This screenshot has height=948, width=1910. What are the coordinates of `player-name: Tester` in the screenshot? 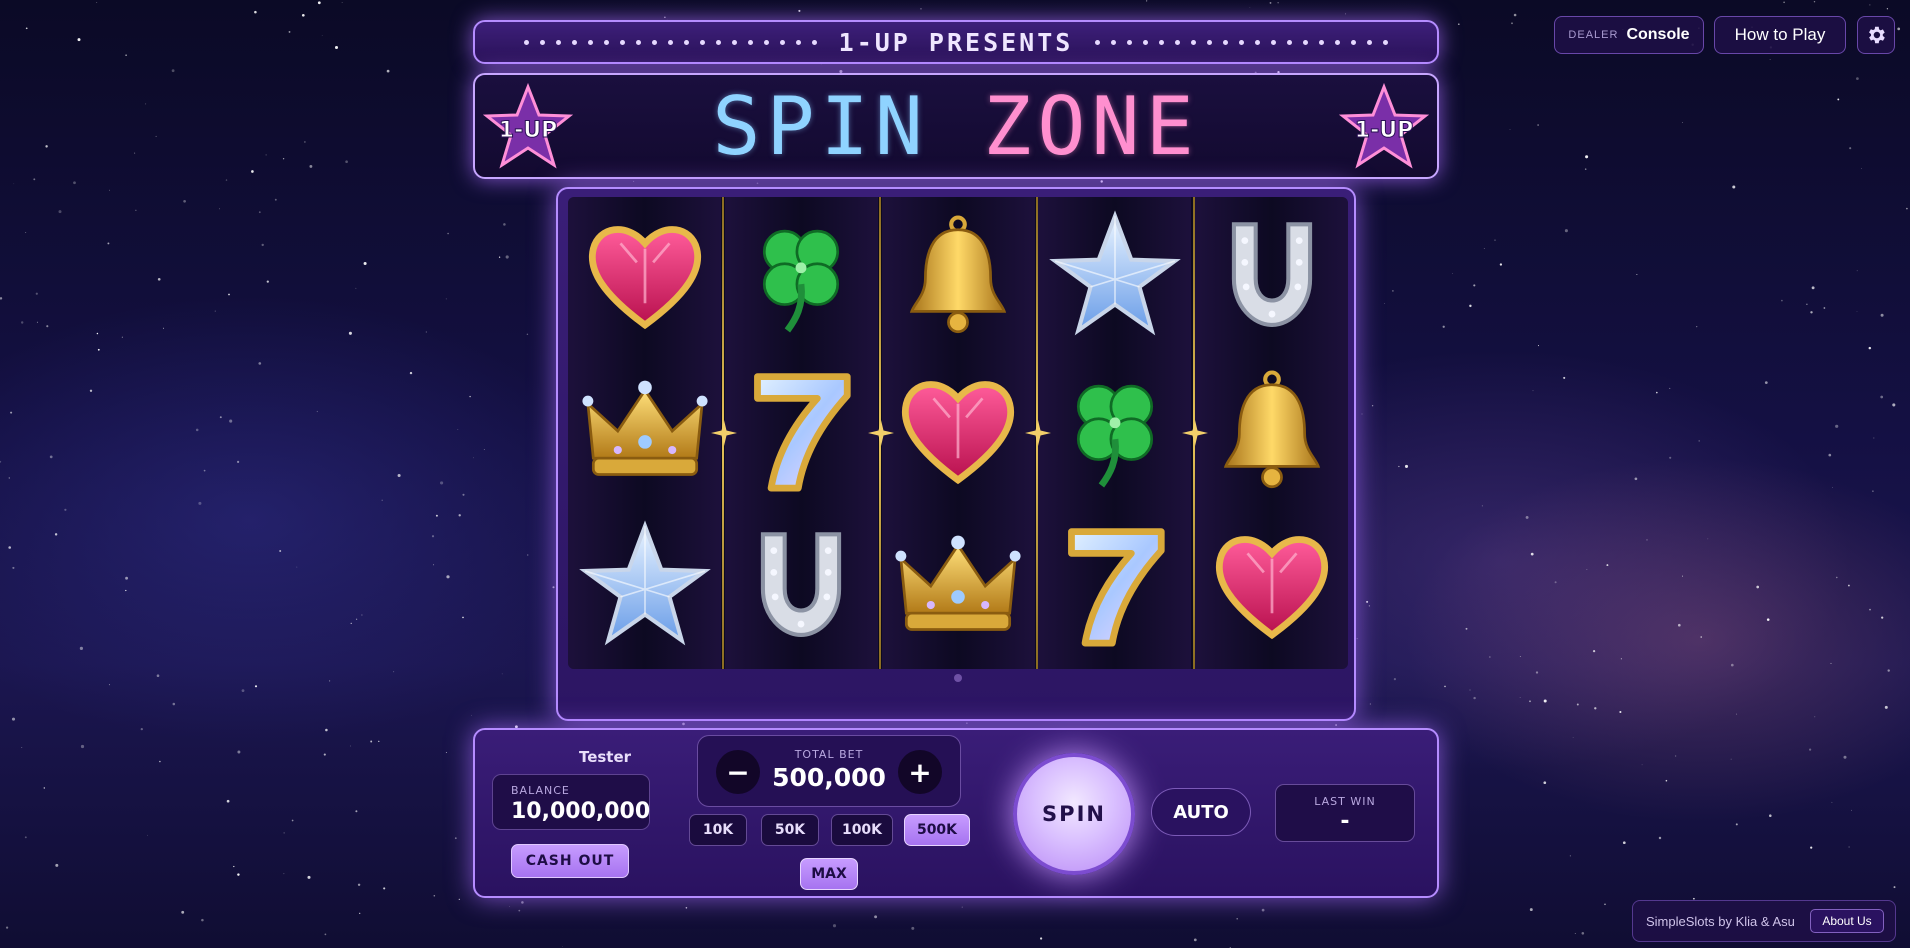 It's located at (605, 757).